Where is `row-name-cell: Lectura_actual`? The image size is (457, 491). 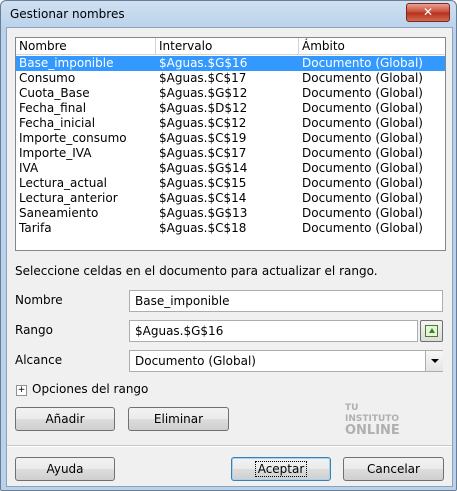 row-name-cell: Lectura_actual is located at coordinates (63, 183).